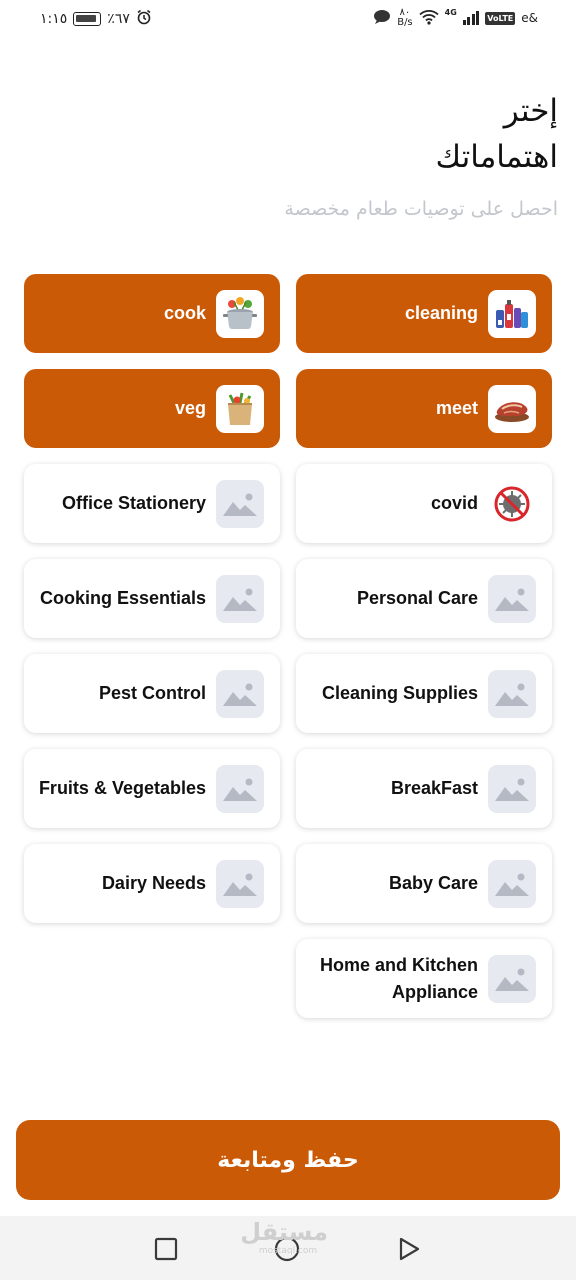 This screenshot has width=576, height=1280. I want to click on interest-label: covid, so click(454, 503).